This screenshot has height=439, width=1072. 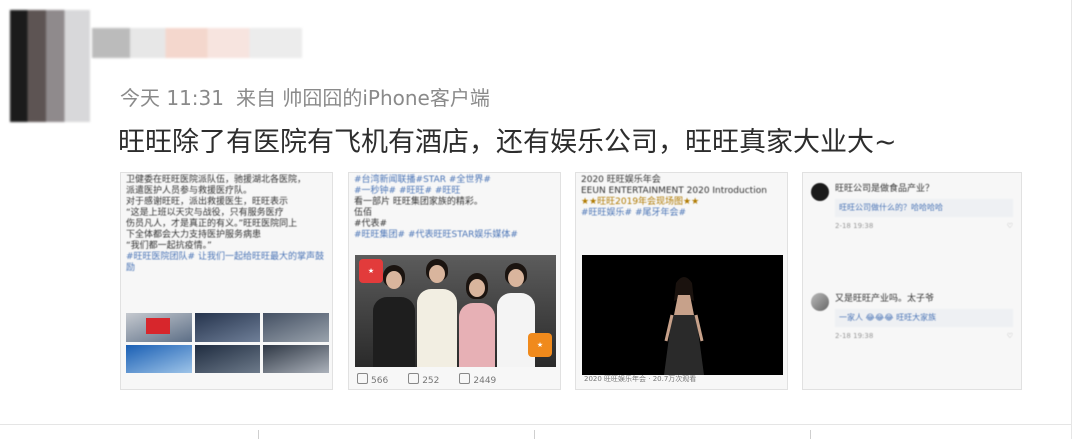 I want to click on comment-count: 252, so click(x=424, y=379).